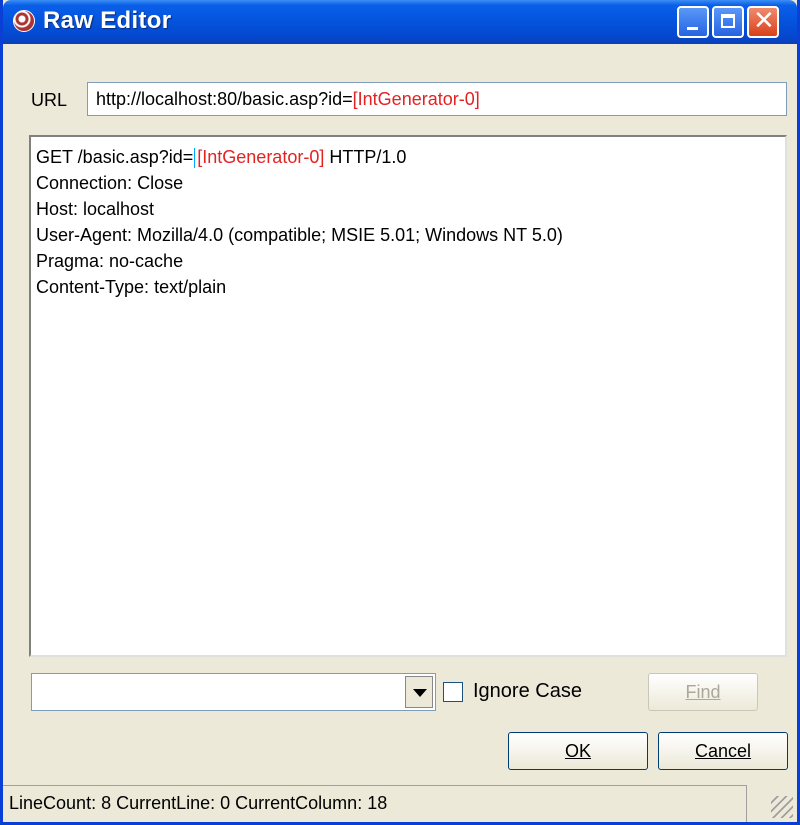 The width and height of the screenshot is (800, 825). I want to click on dropdown-arrow-icon, so click(420, 693).